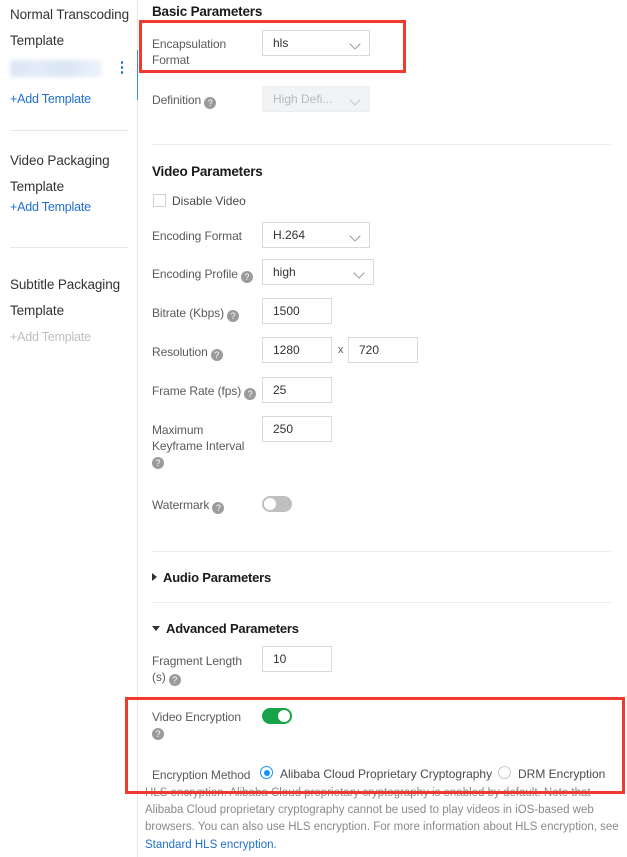 This screenshot has height=857, width=627. I want to click on bitrate-input: 1500, so click(297, 311).